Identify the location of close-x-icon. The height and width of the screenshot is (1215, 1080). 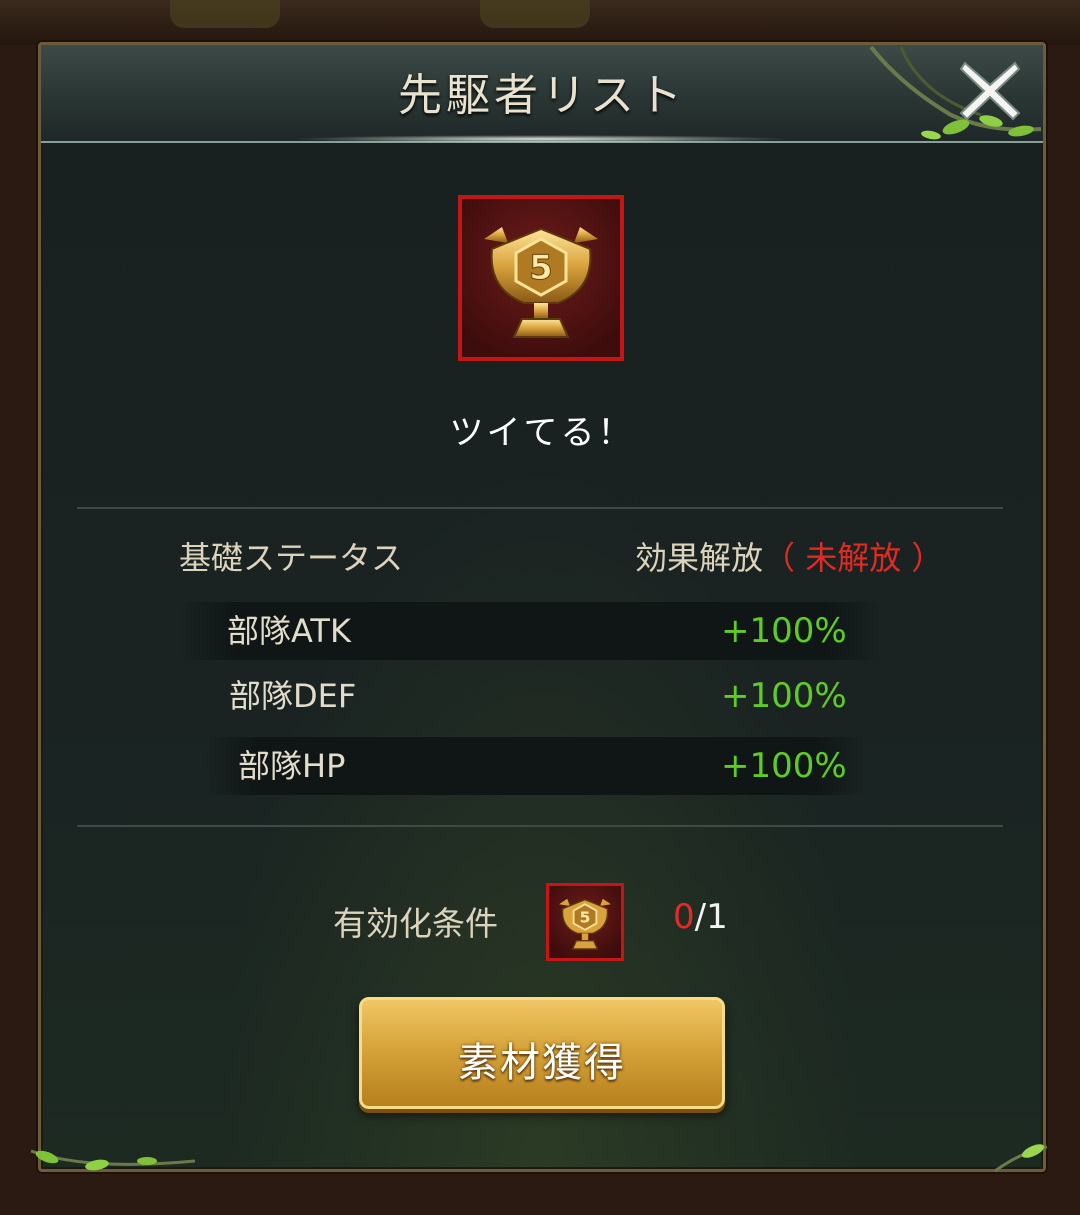
(990, 91).